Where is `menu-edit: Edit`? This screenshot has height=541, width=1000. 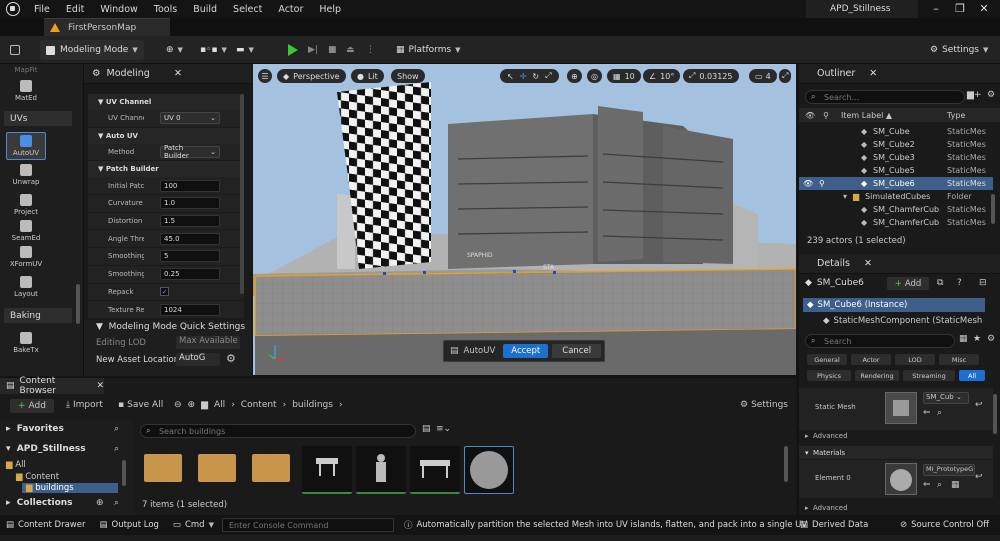
menu-edit: Edit is located at coordinates (75, 9).